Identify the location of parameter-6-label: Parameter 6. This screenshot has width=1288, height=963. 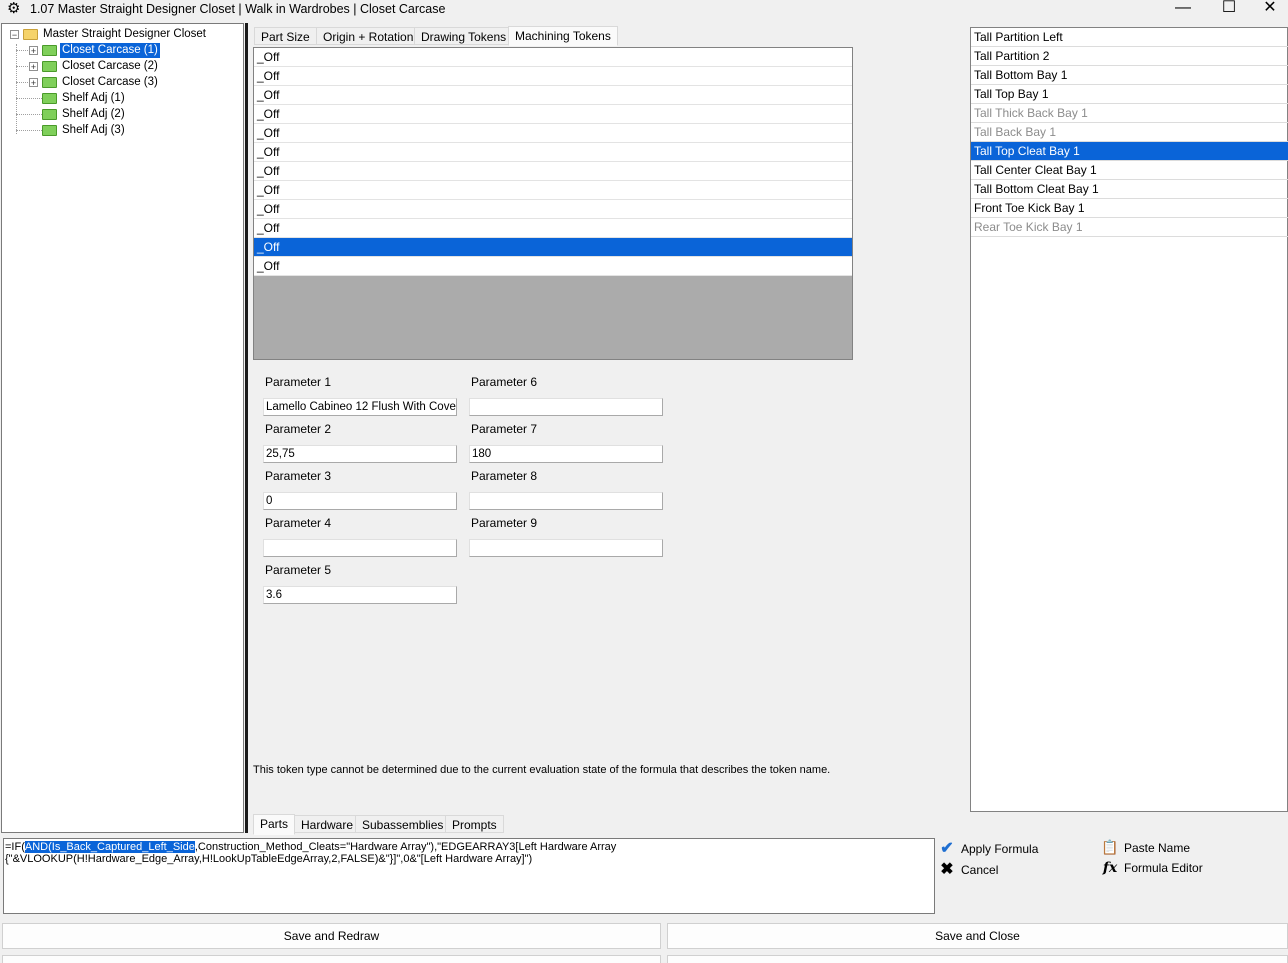
(504, 382).